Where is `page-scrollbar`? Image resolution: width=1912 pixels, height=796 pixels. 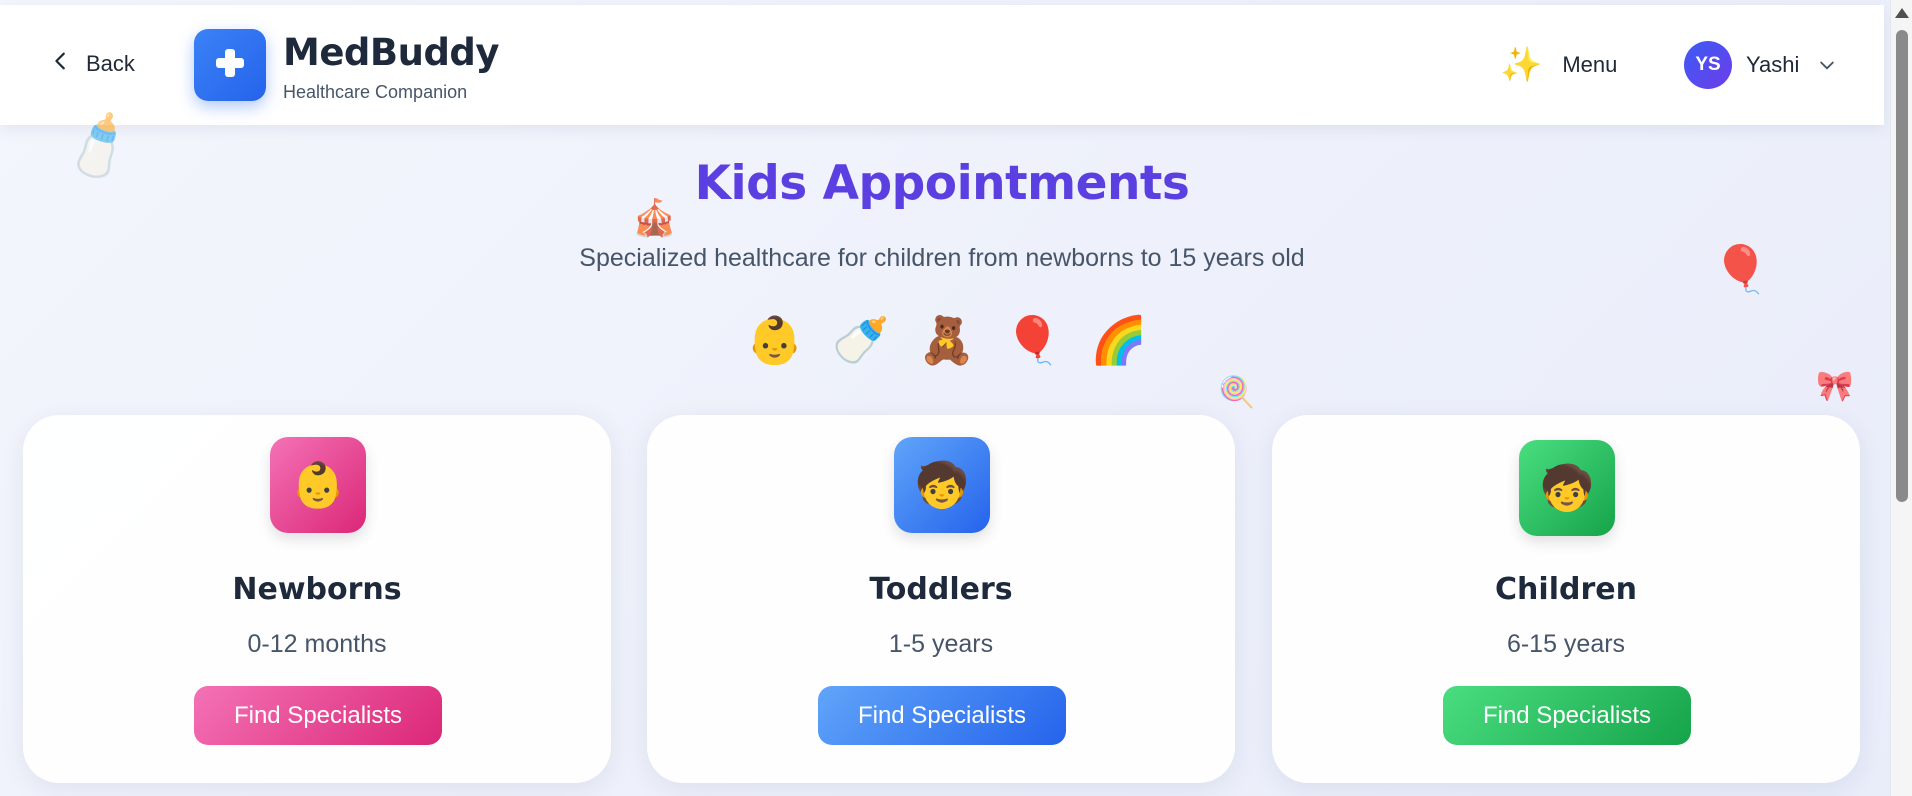 page-scrollbar is located at coordinates (1901, 398).